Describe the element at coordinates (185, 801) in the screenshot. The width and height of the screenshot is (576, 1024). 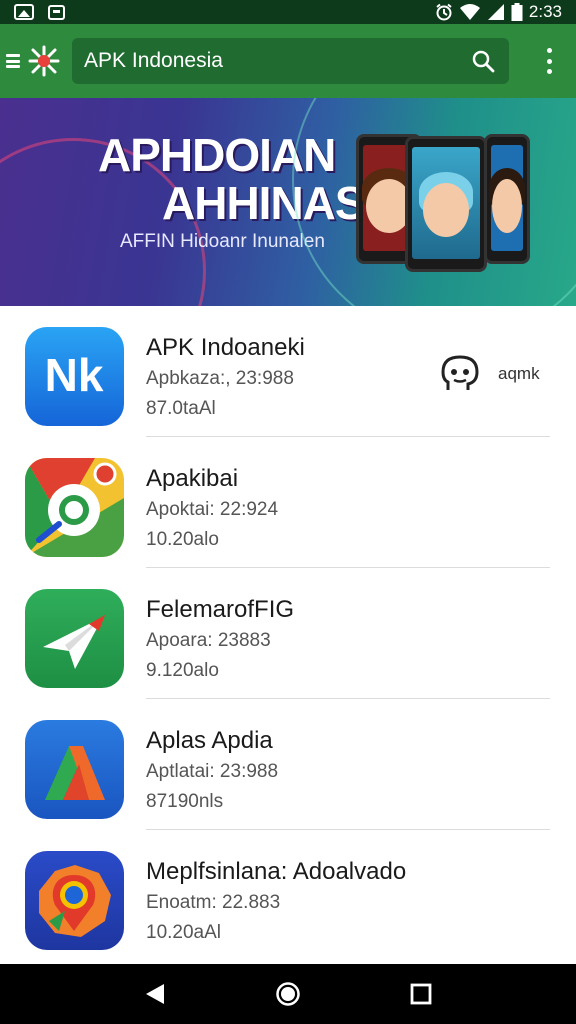
I see `app-size: 87190nls` at that location.